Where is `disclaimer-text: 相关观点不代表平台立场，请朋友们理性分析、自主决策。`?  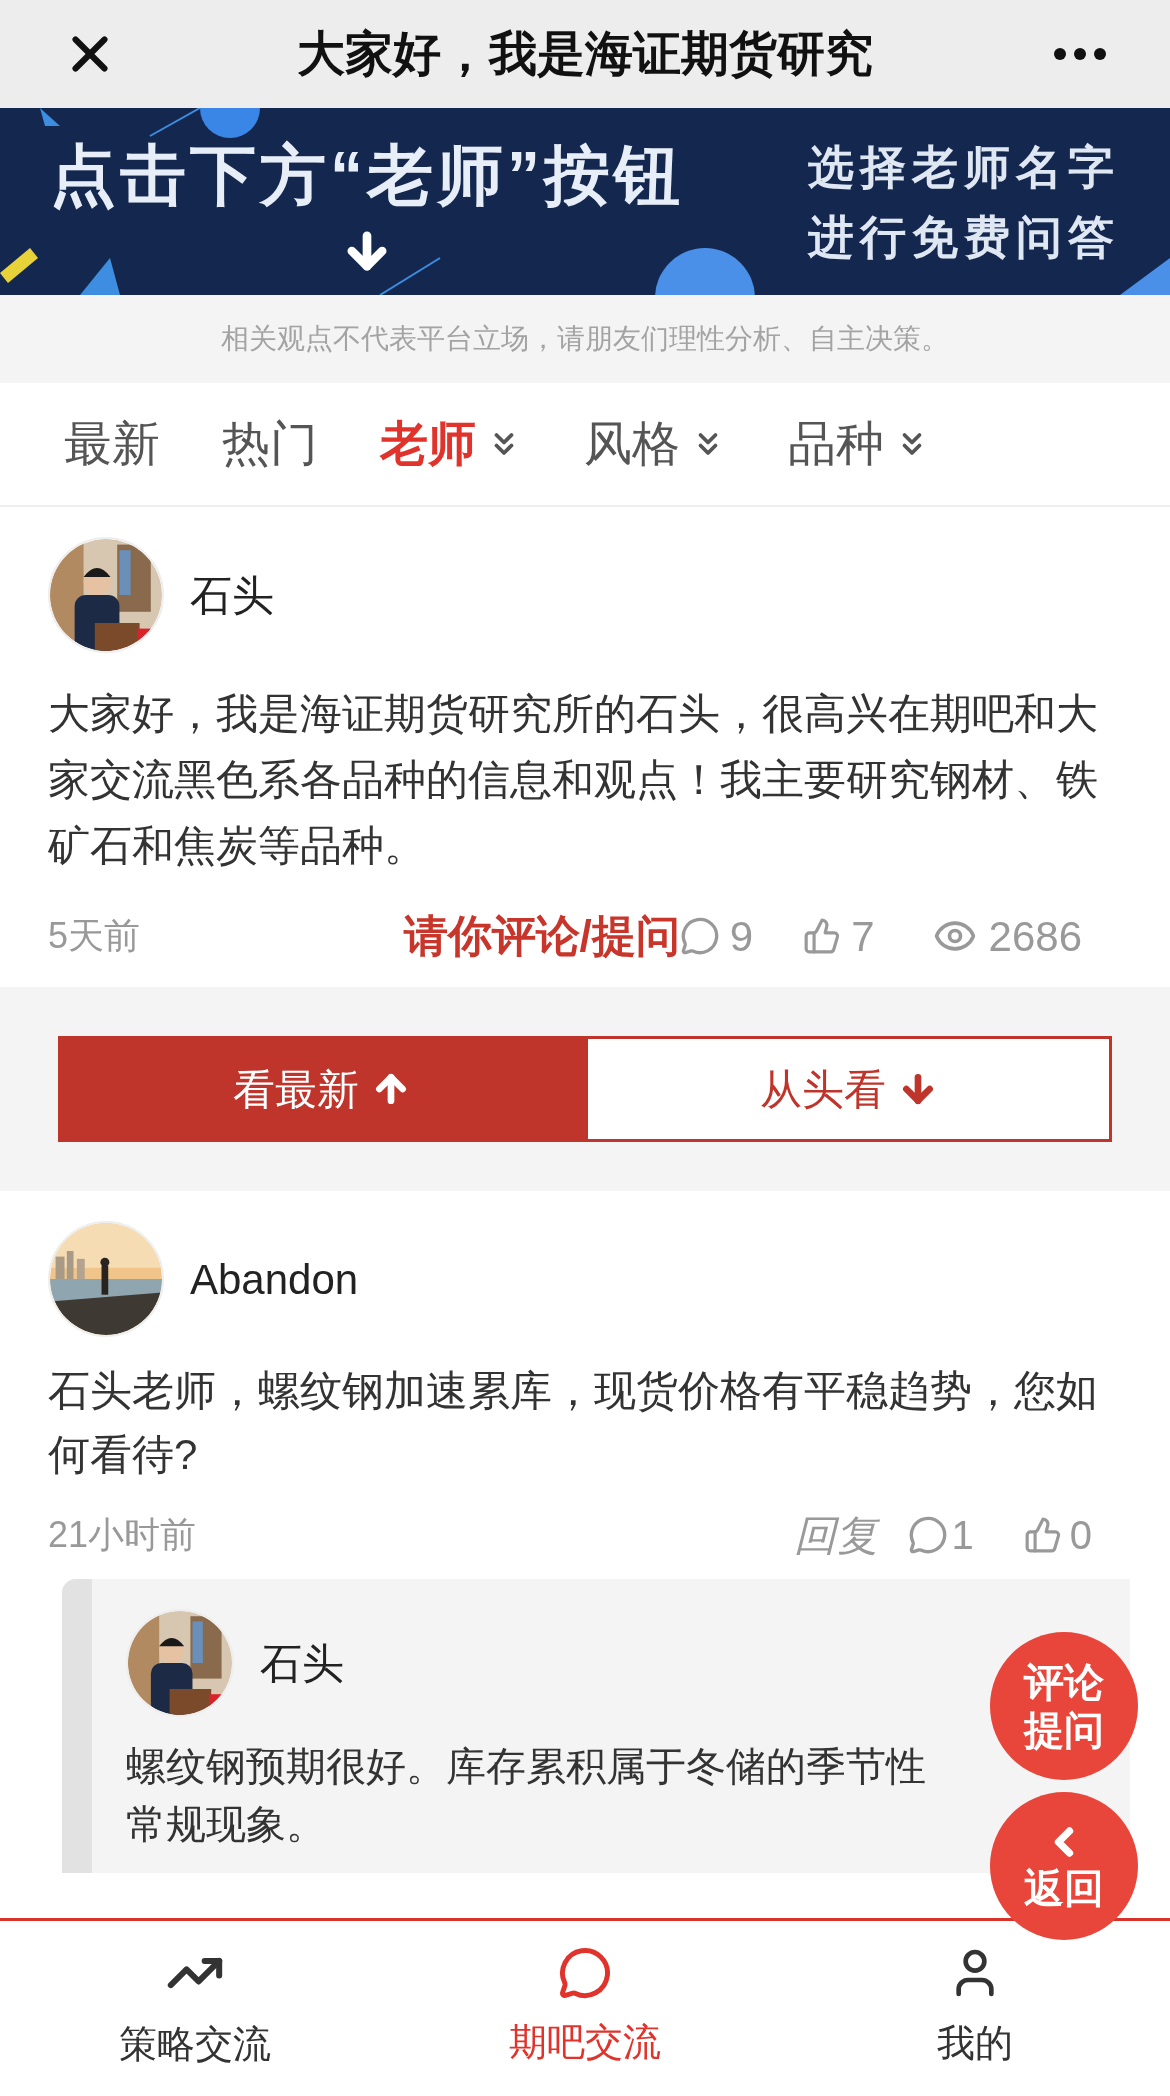
disclaimer-text: 相关观点不代表平台立场，请朋友们理性分析、自主决策。 is located at coordinates (585, 339).